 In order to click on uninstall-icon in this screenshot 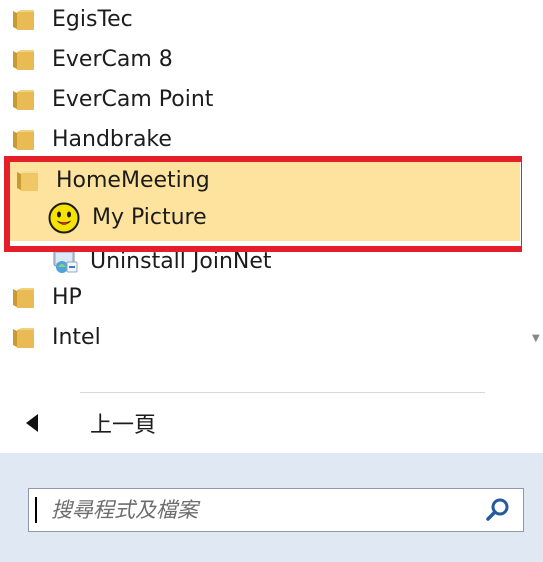, I will do `click(65, 261)`.